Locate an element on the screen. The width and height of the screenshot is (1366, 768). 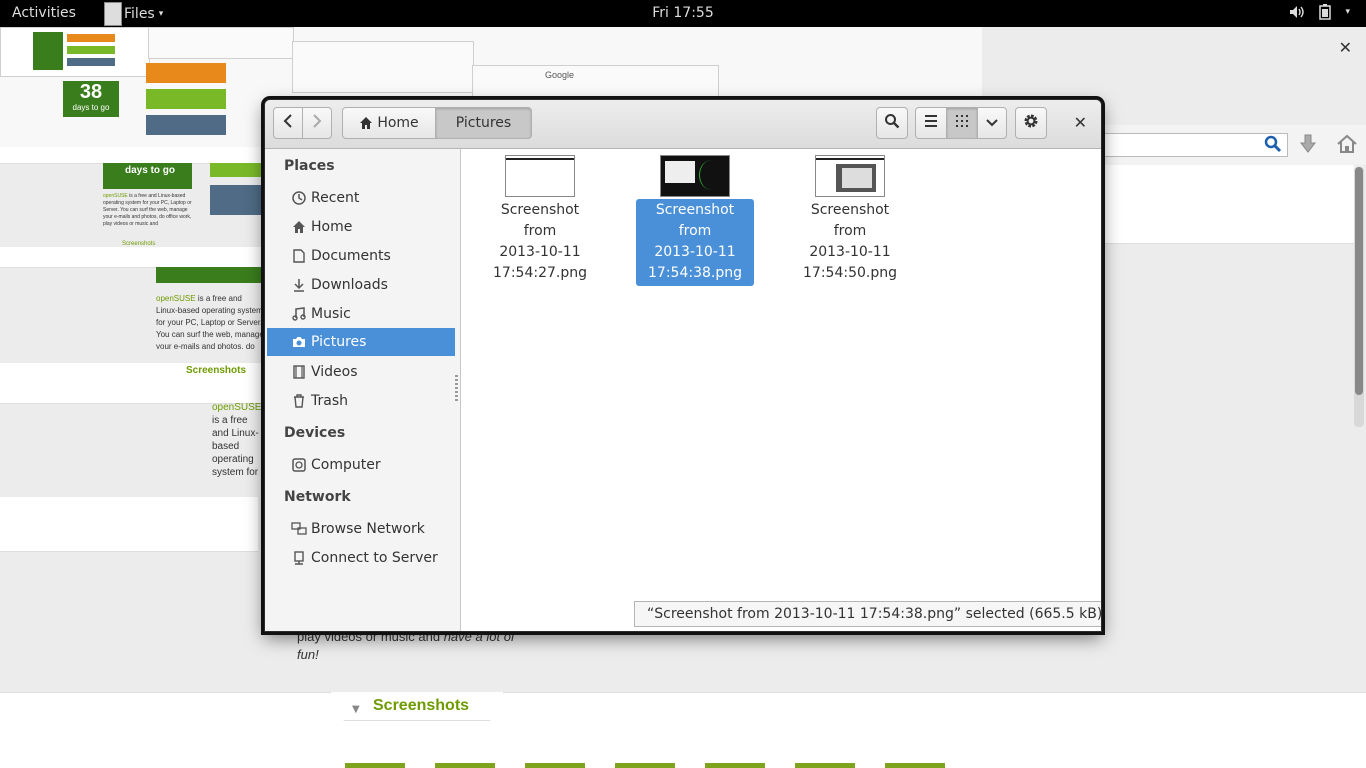
sidebar-item-music: Music is located at coordinates (361, 314).